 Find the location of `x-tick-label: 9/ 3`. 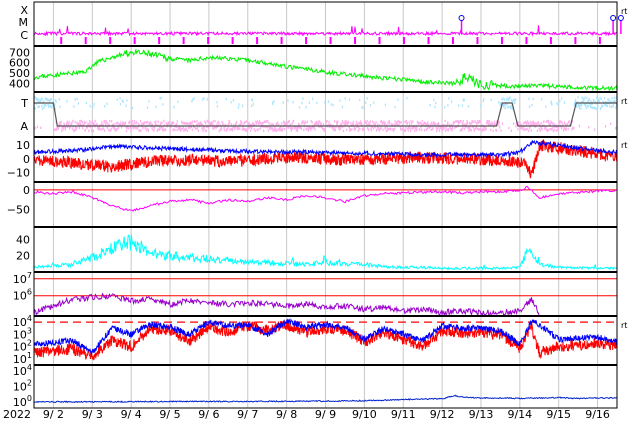

x-tick-label: 9/ 3 is located at coordinates (92, 414).